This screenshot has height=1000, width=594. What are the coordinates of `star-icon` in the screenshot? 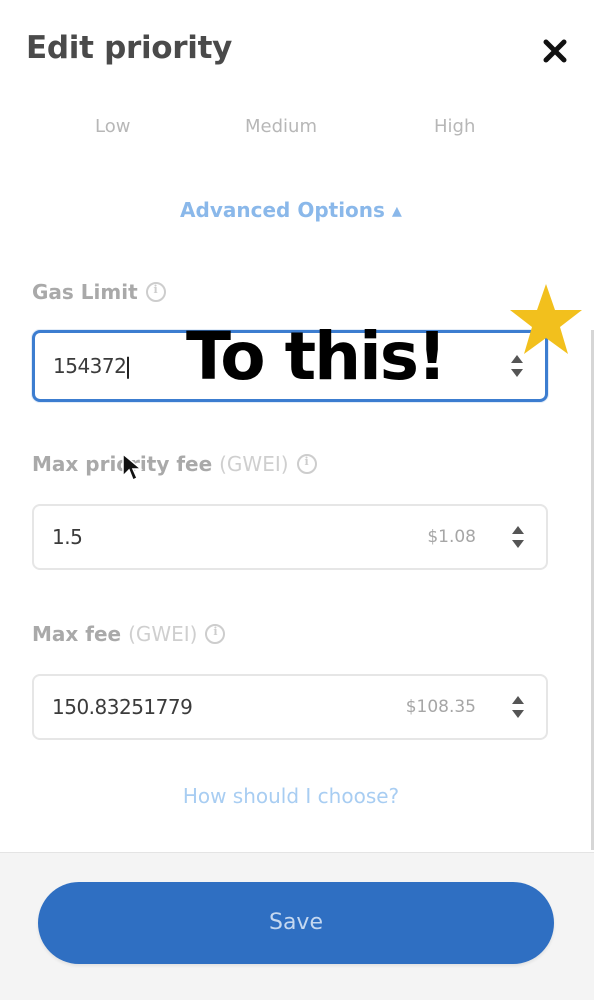 It's located at (546, 319).